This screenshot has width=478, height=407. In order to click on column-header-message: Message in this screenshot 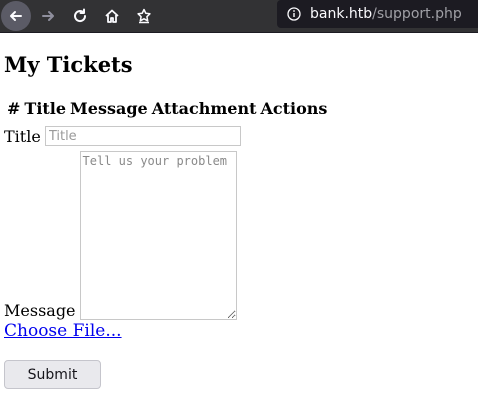, I will do `click(109, 108)`.